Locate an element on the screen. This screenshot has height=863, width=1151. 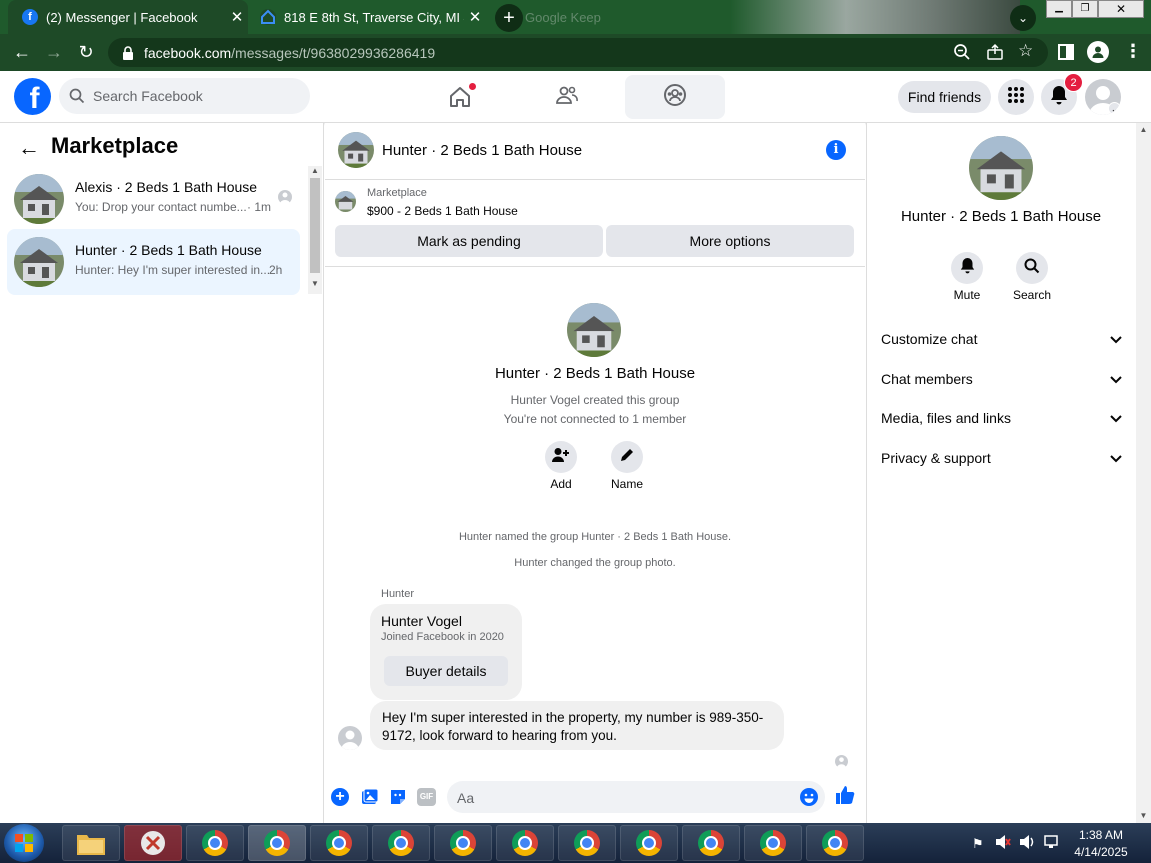
volume-icon is located at coordinates (1027, 844).